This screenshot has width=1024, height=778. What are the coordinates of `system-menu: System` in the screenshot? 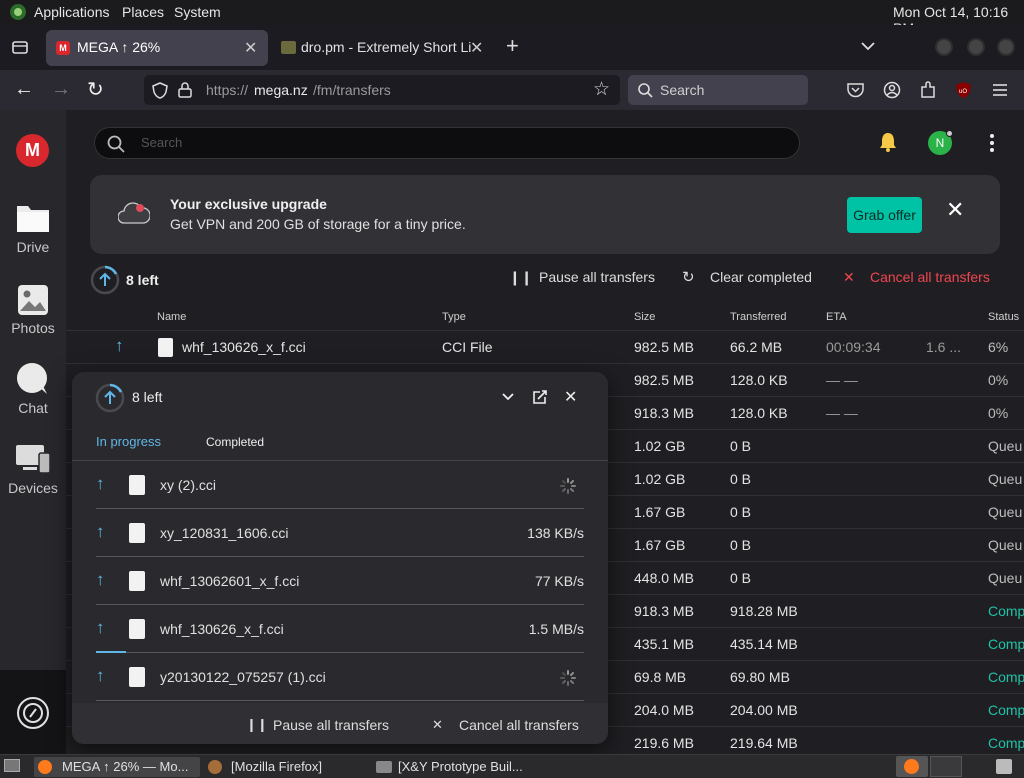 It's located at (197, 12).